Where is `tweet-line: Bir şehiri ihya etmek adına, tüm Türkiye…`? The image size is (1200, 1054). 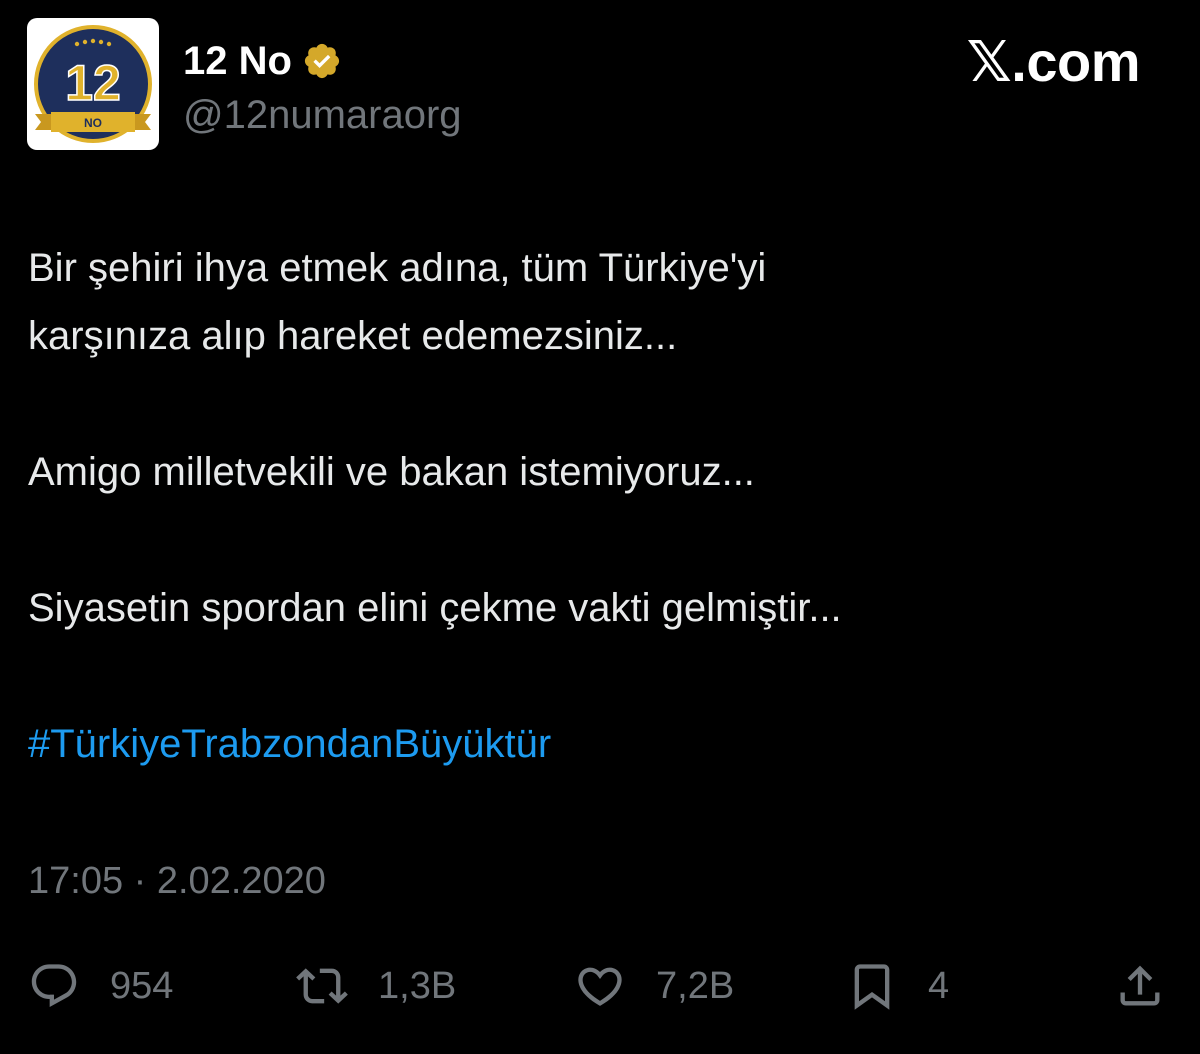
tweet-line: Bir şehiri ihya etmek adına, tüm Türkiye… is located at coordinates (397, 268).